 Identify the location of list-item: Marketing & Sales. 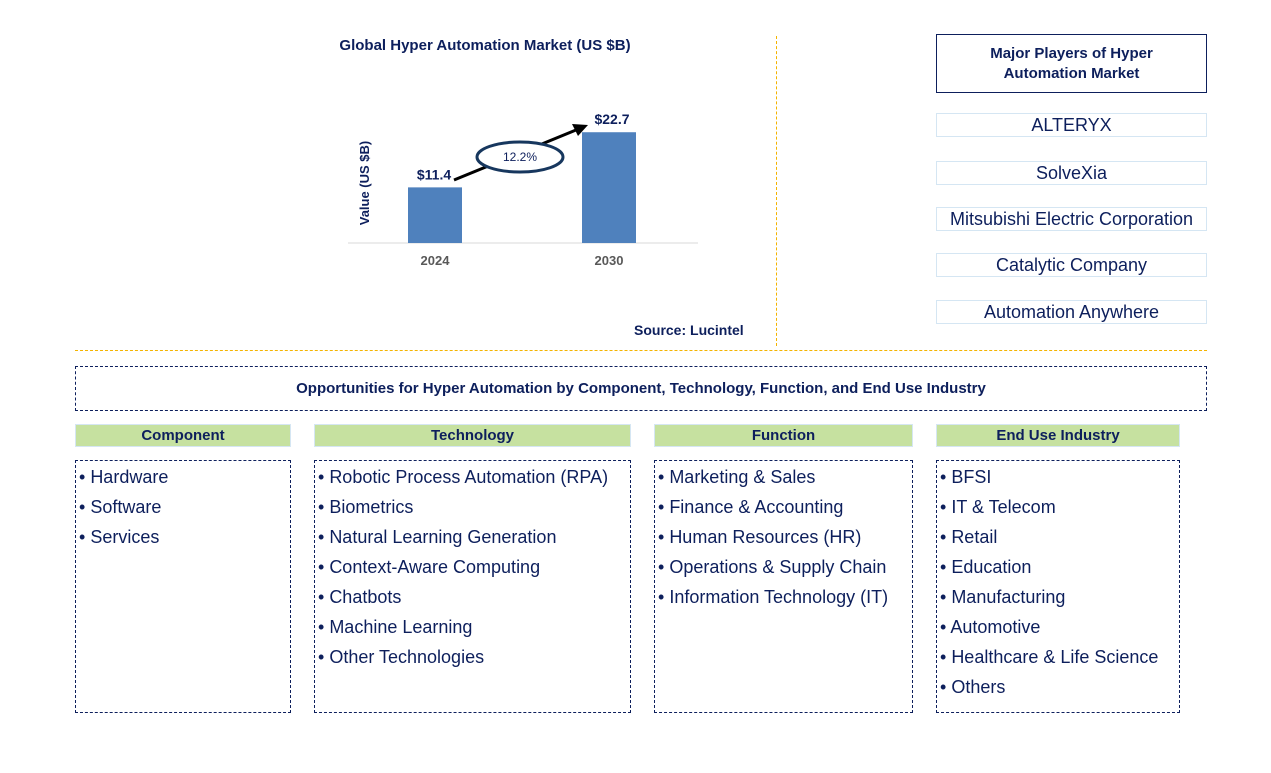
(785, 477).